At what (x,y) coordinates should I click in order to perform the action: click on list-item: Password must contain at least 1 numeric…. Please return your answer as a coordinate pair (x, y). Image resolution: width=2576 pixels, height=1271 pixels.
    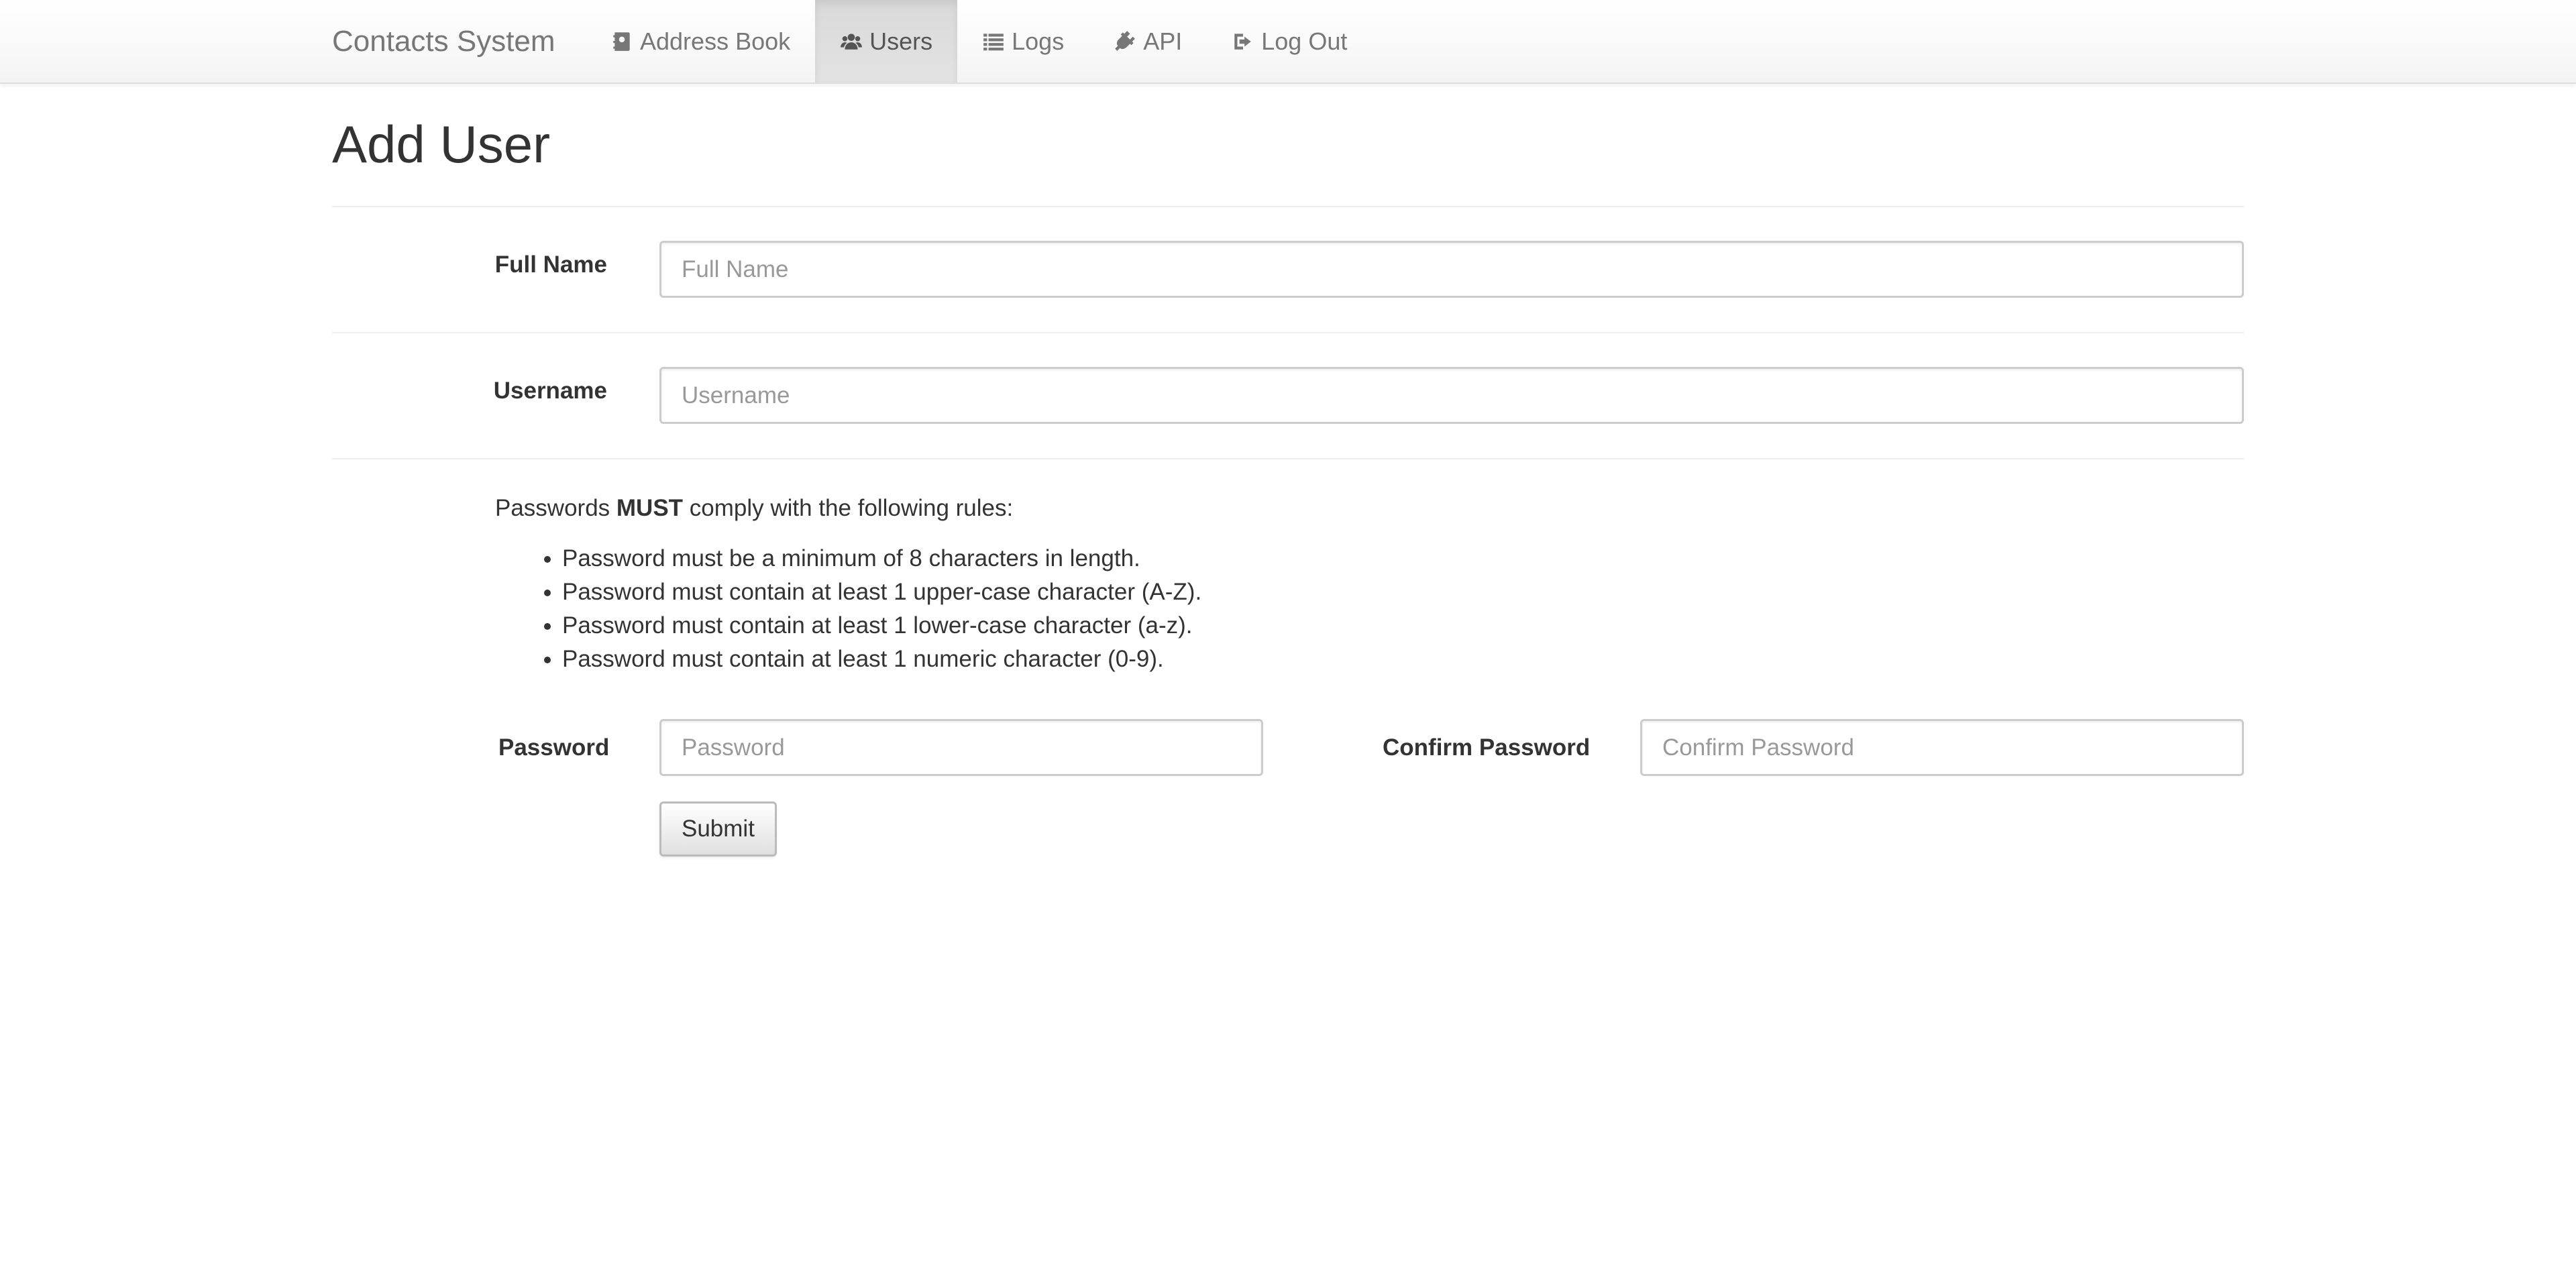
    Looking at the image, I should click on (1333, 659).